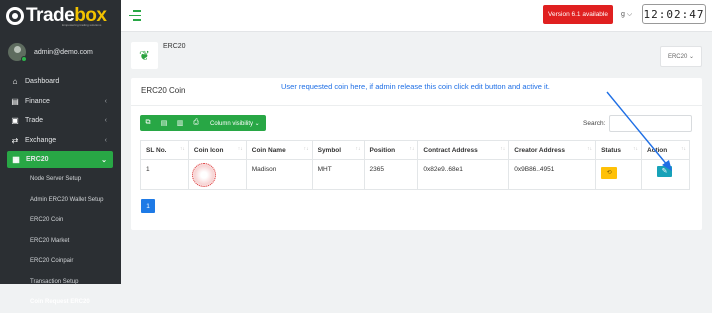 This screenshot has height=313, width=712. Describe the element at coordinates (217, 150) in the screenshot. I see `column-header-coin-icon: Coin Icon ↑↓` at that location.